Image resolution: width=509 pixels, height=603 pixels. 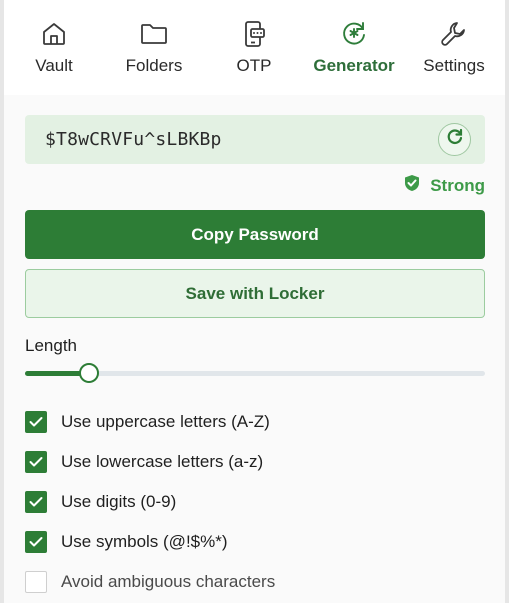 What do you see at coordinates (36, 462) in the screenshot?
I see `lowercase-checkbox` at bounding box center [36, 462].